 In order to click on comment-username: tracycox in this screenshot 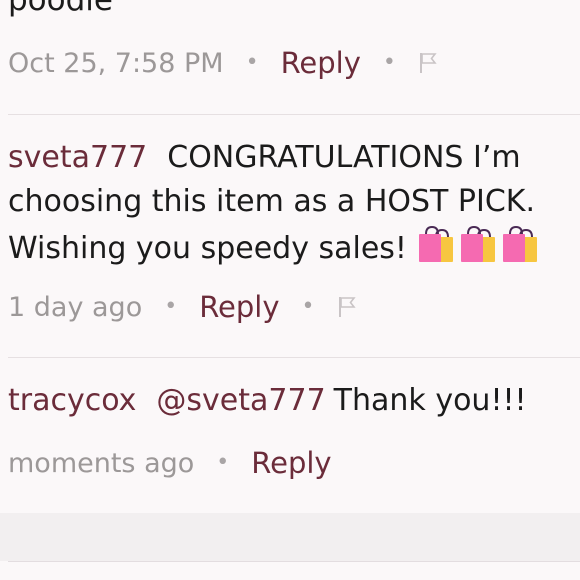, I will do `click(72, 400)`.